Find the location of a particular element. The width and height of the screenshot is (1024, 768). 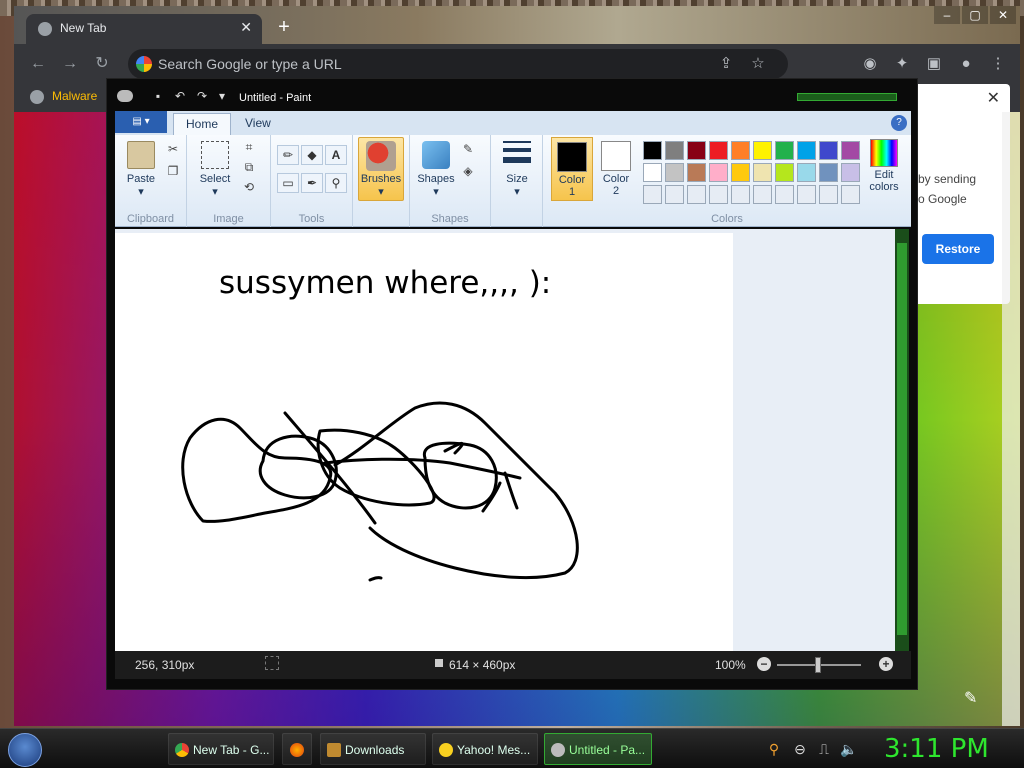

sidepanel-icon: ▣ is located at coordinates (934, 64).